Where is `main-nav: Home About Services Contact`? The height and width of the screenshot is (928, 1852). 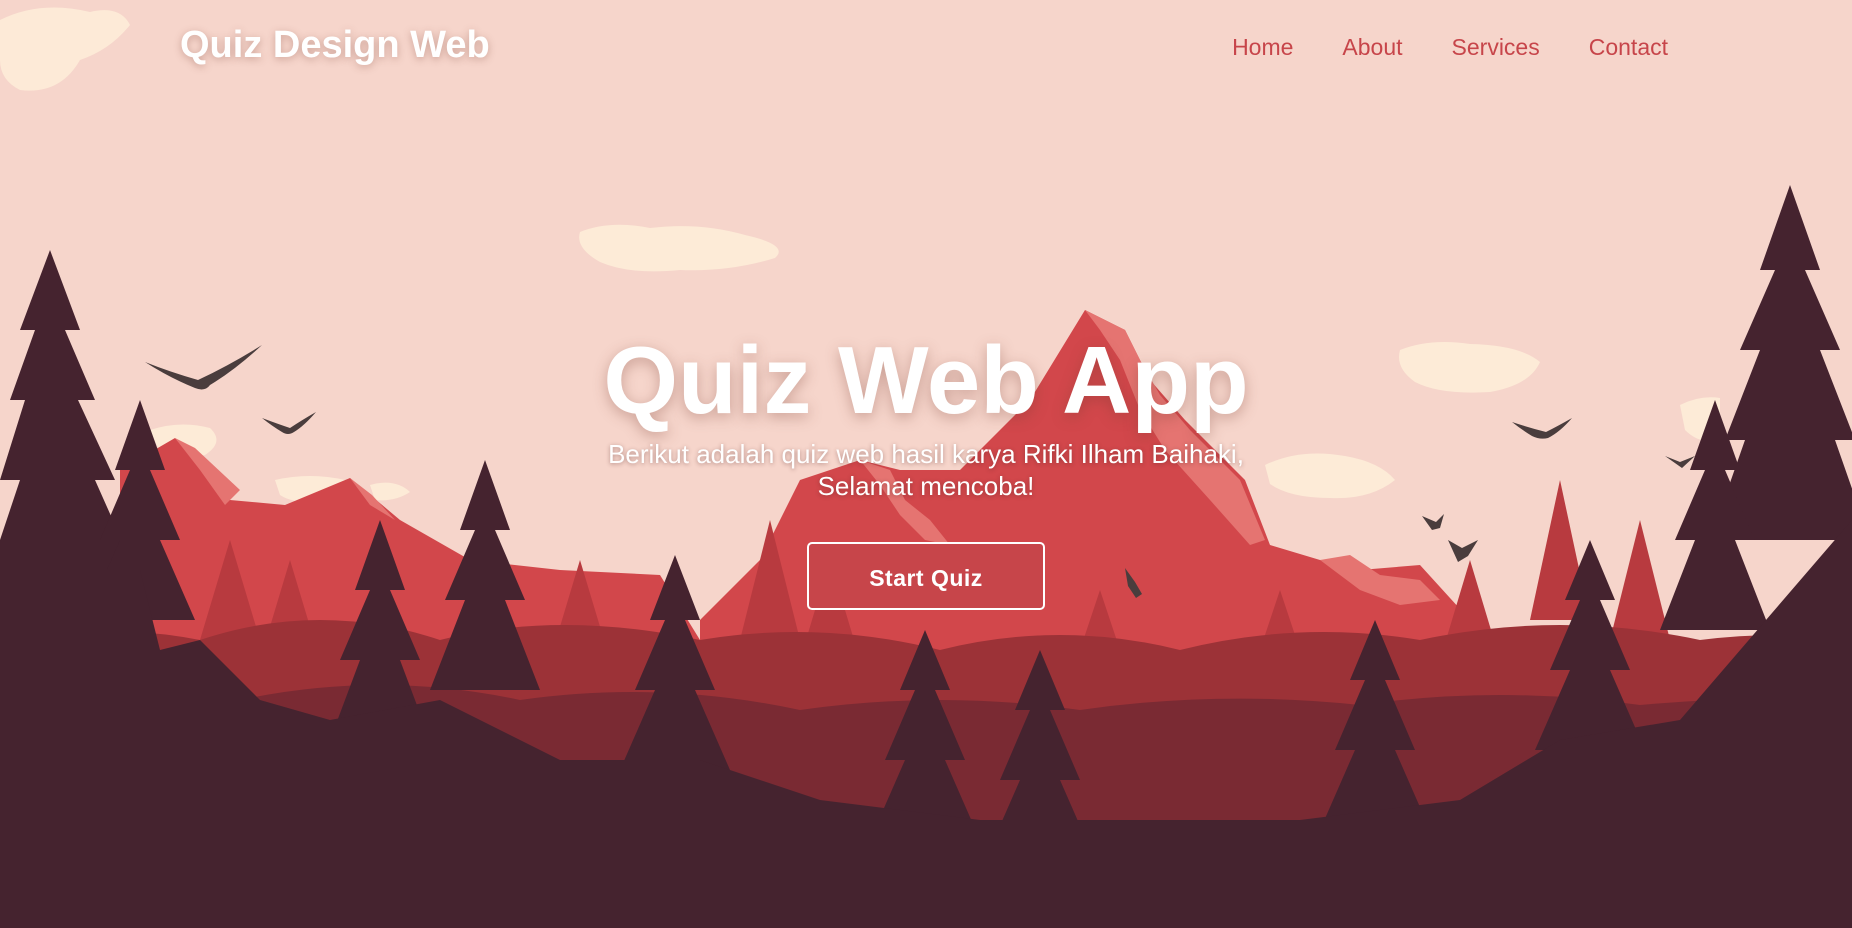
main-nav: Home About Services Contact is located at coordinates (1450, 47).